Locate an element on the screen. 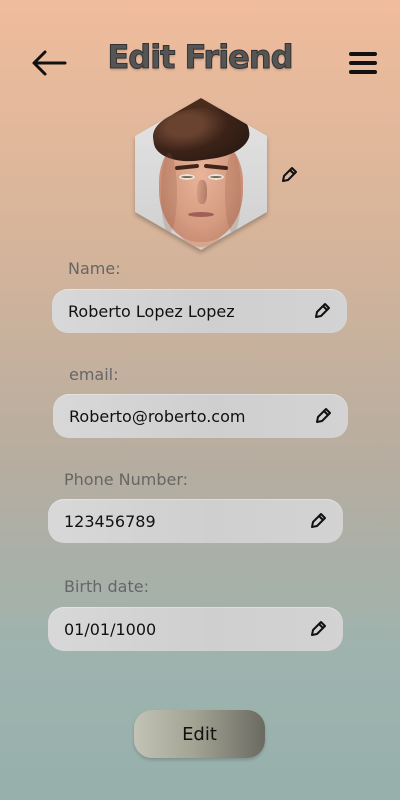  phone-number-label: Phone Number: is located at coordinates (126, 479).